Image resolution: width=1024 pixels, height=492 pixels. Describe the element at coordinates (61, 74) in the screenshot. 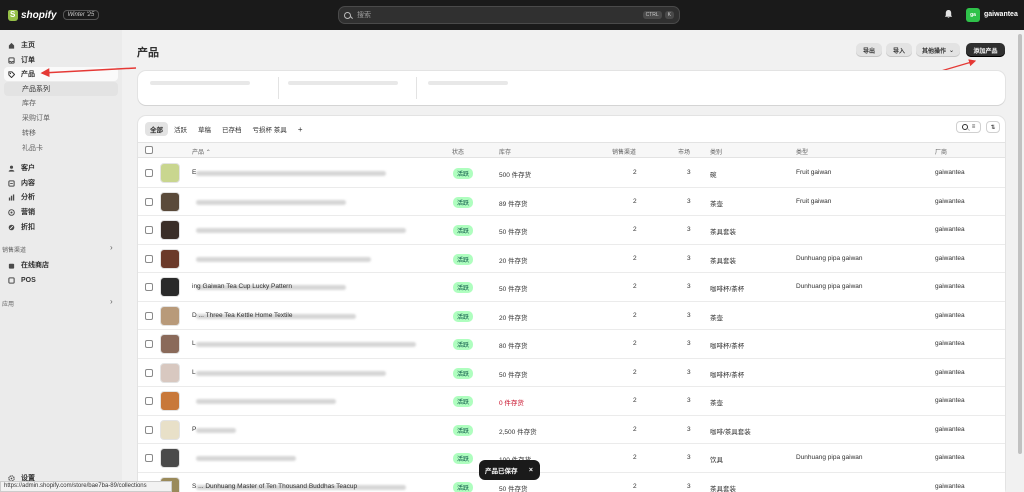

I see `sidebar-item-products: 产品` at that location.